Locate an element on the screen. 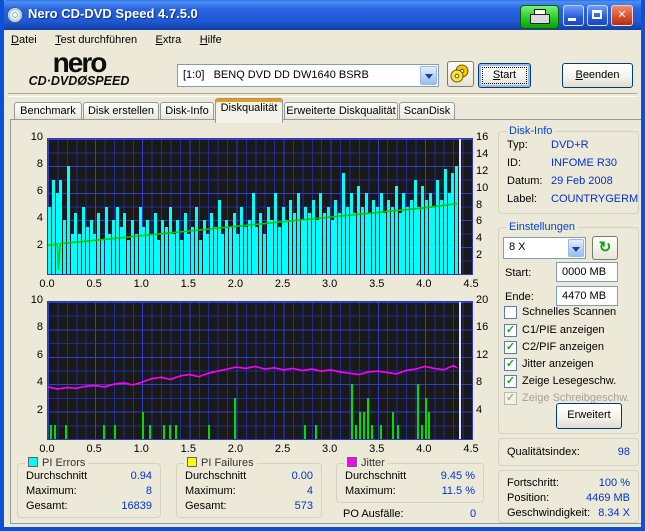 The width and height of the screenshot is (645, 531). eject-button is located at coordinates (460, 74).